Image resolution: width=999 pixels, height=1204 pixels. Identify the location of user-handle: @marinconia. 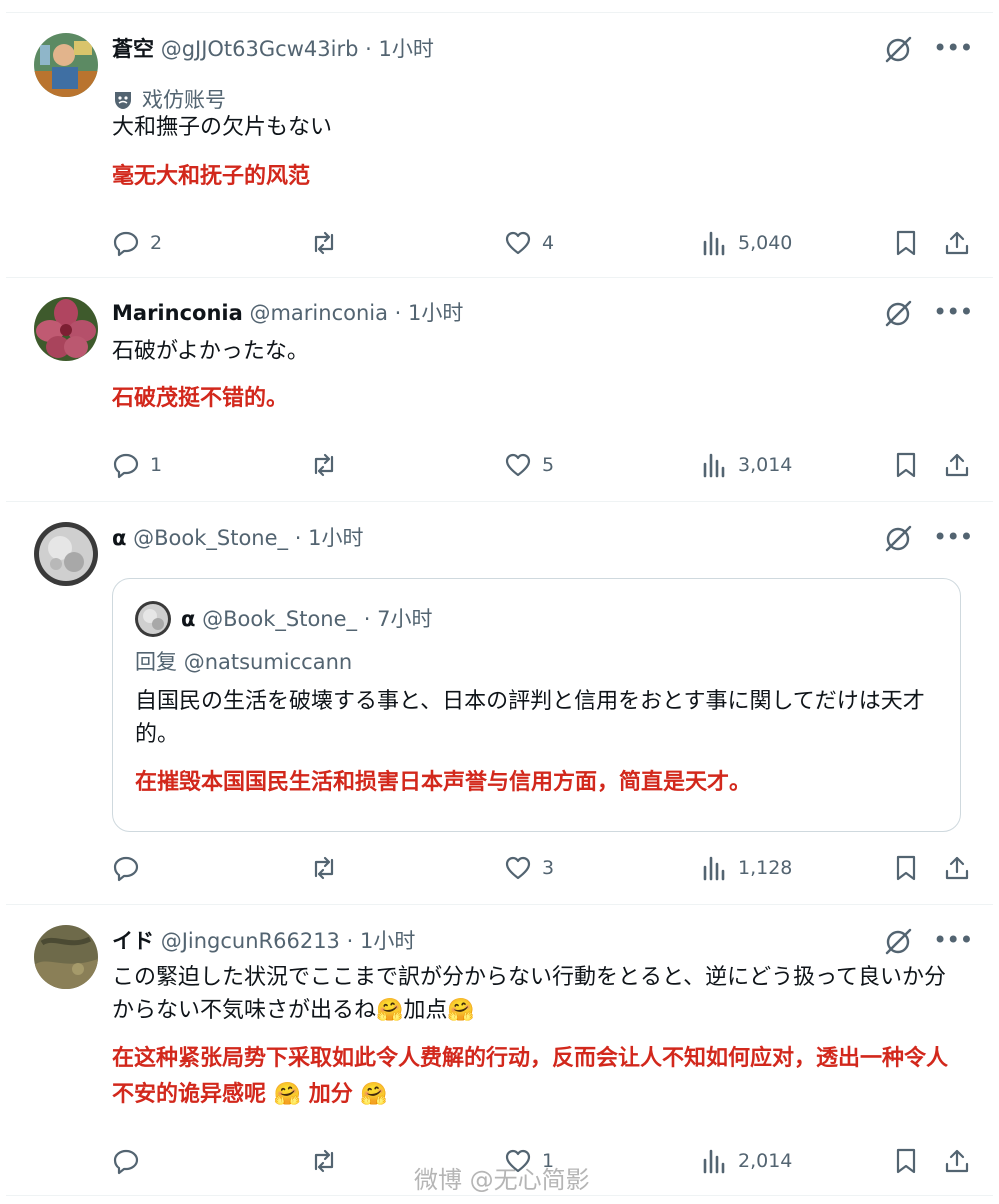
(318, 313).